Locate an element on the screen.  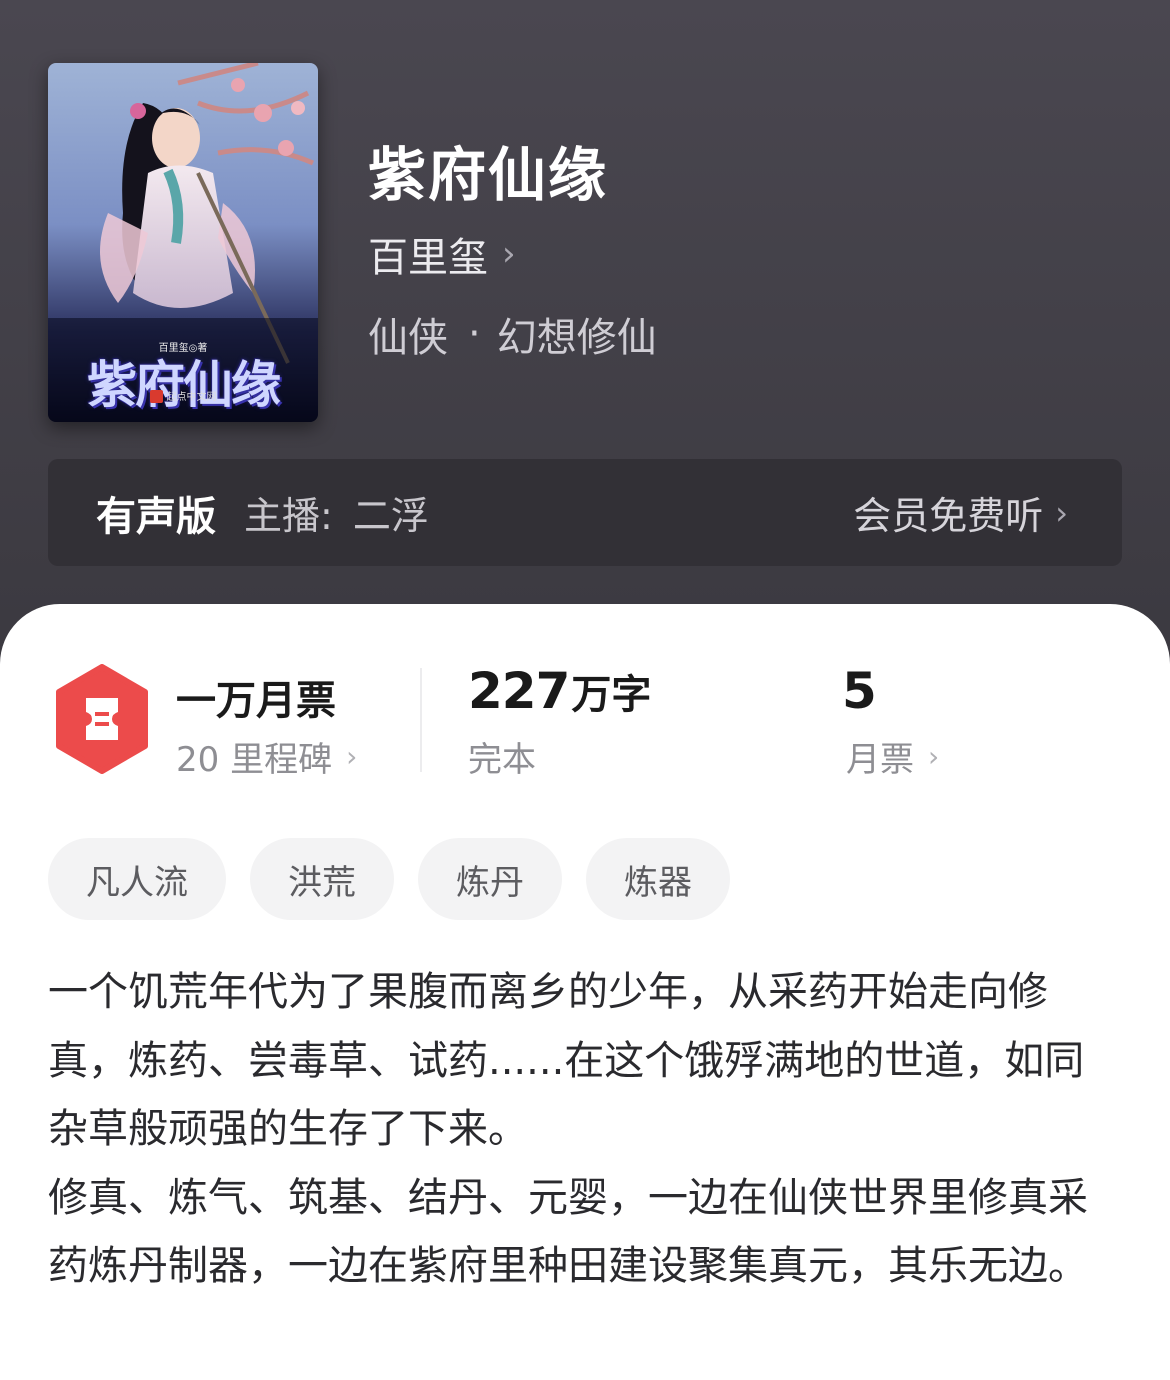
tag-list: 凡人流 洪荒 炼丹 炼器 is located at coordinates (389, 879).